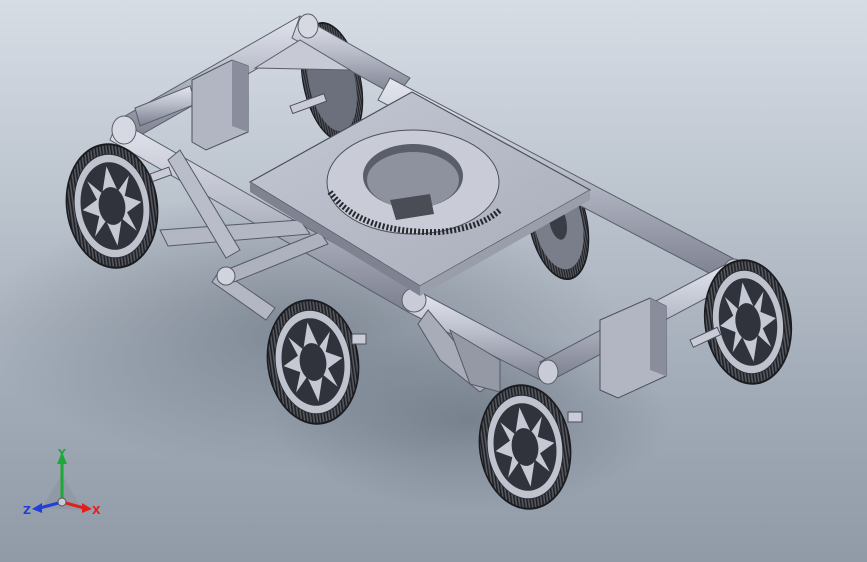  What do you see at coordinates (62, 454) in the screenshot?
I see `y-axis-label: Y` at bounding box center [62, 454].